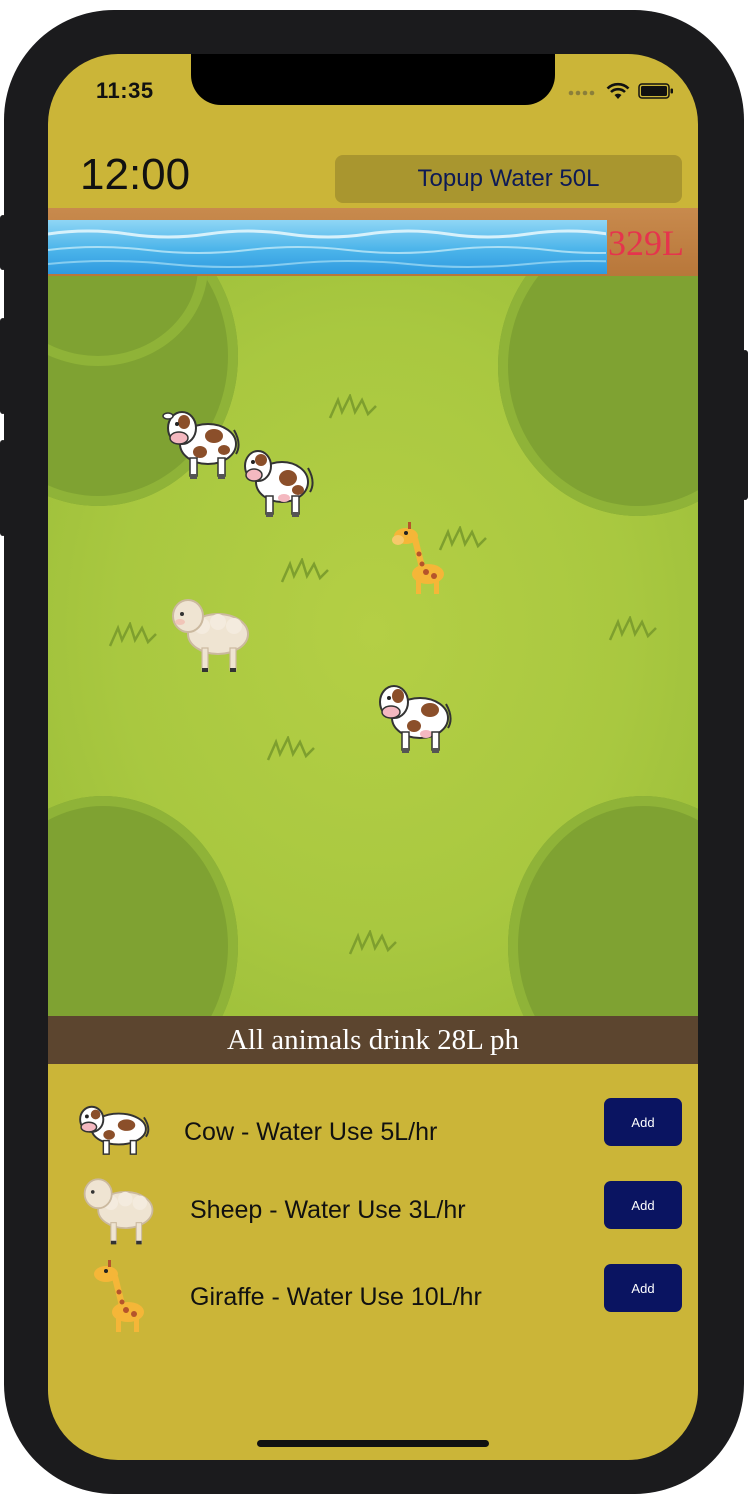 The height and width of the screenshot is (1498, 748). I want to click on volume-up-button, so click(3, 366).